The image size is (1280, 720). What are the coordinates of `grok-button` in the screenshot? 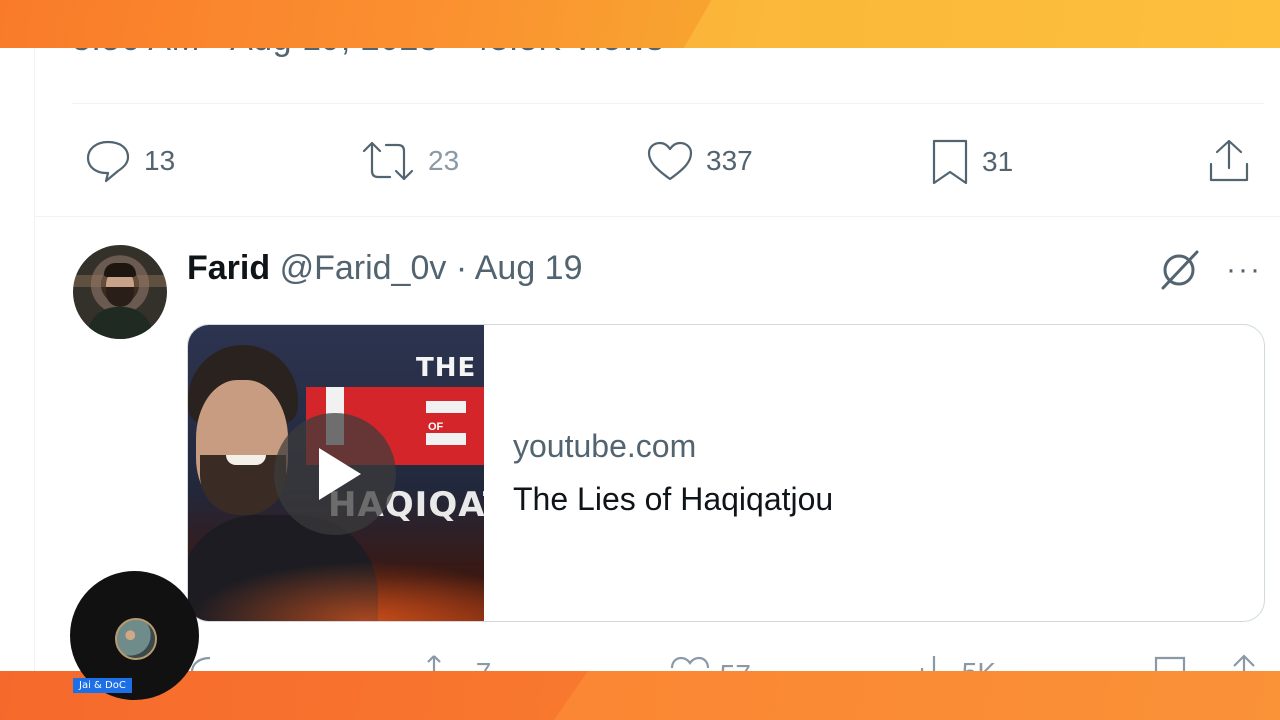 It's located at (1179, 270).